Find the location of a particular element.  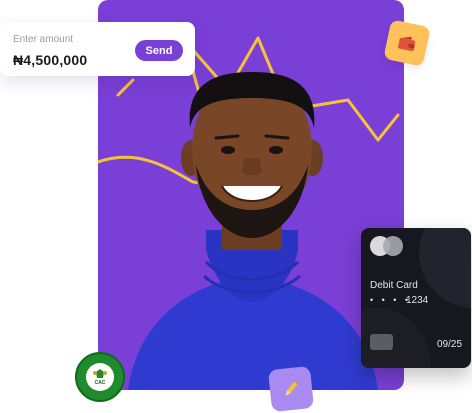

cac-seal-logo: CAC is located at coordinates (100, 377).